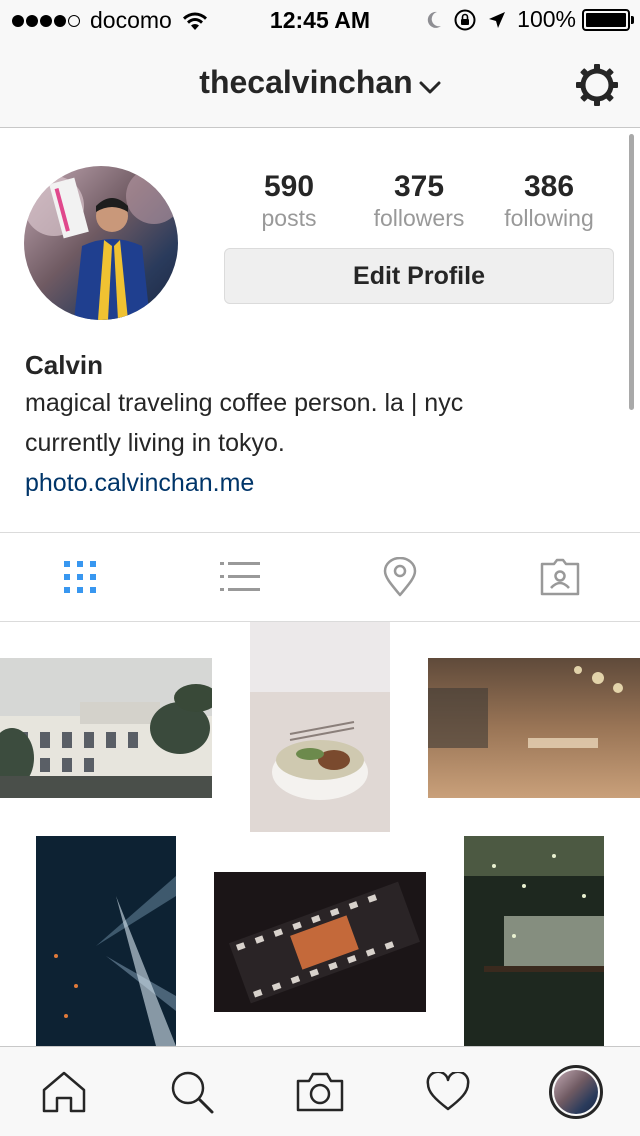 This screenshot has width=640, height=1136. Describe the element at coordinates (608, 19) in the screenshot. I see `battery-icon` at that location.